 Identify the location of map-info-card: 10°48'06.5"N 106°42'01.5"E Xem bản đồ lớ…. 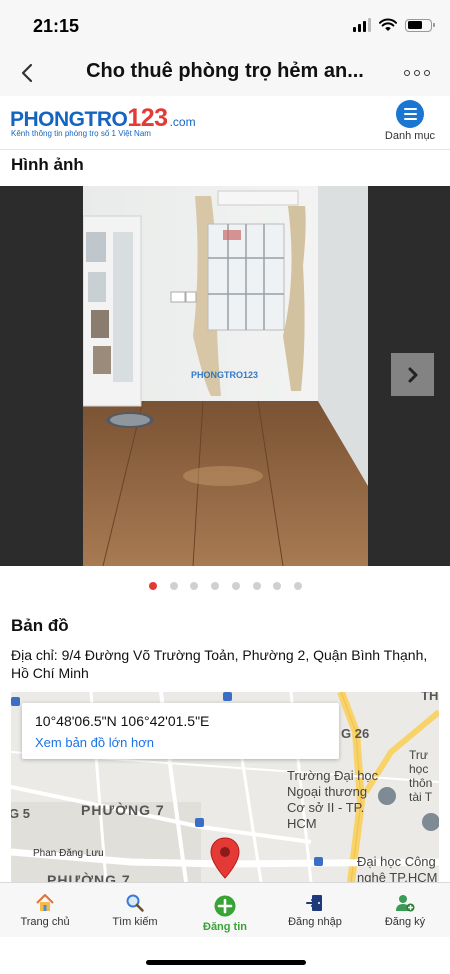
(180, 731).